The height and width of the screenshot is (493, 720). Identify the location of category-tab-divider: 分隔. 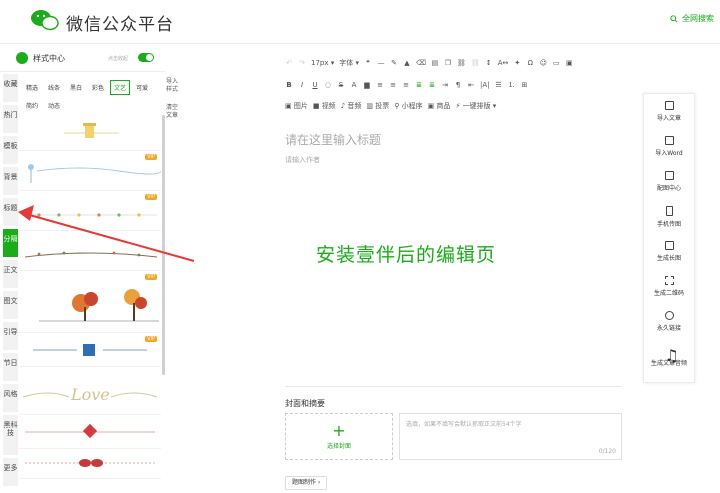
(10, 243).